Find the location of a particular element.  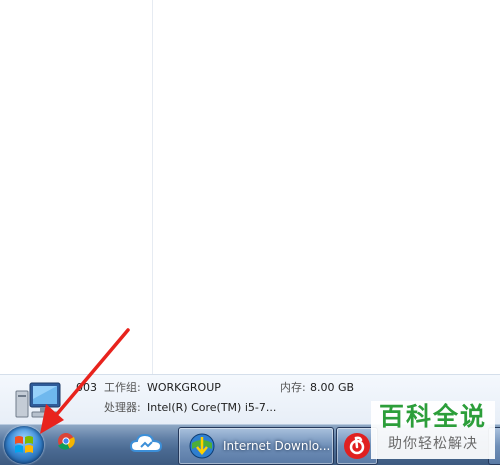

navigation-pane-divider is located at coordinates (152, 187).